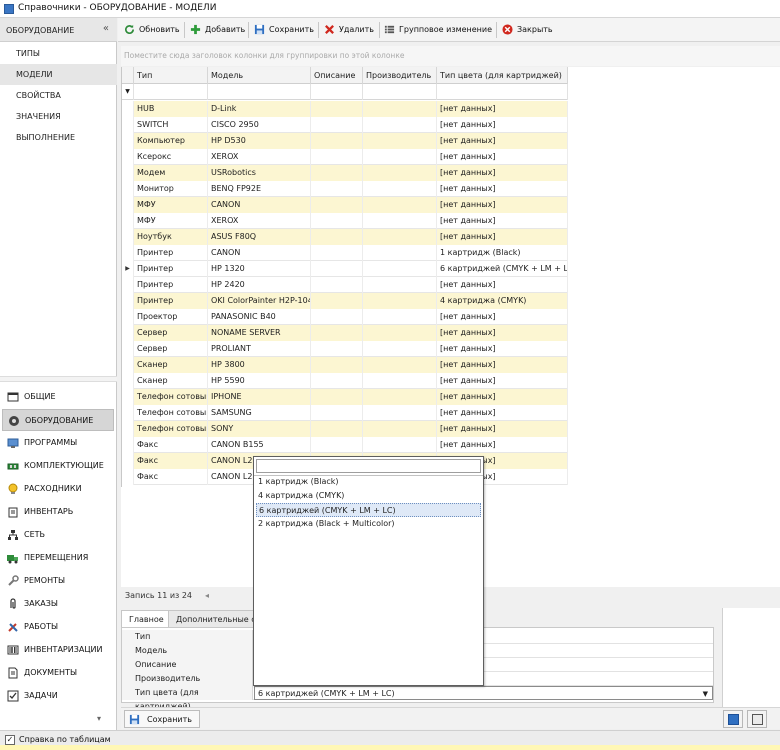 This screenshot has width=780, height=750. I want to click on cell-model: HP 2420, so click(259, 285).